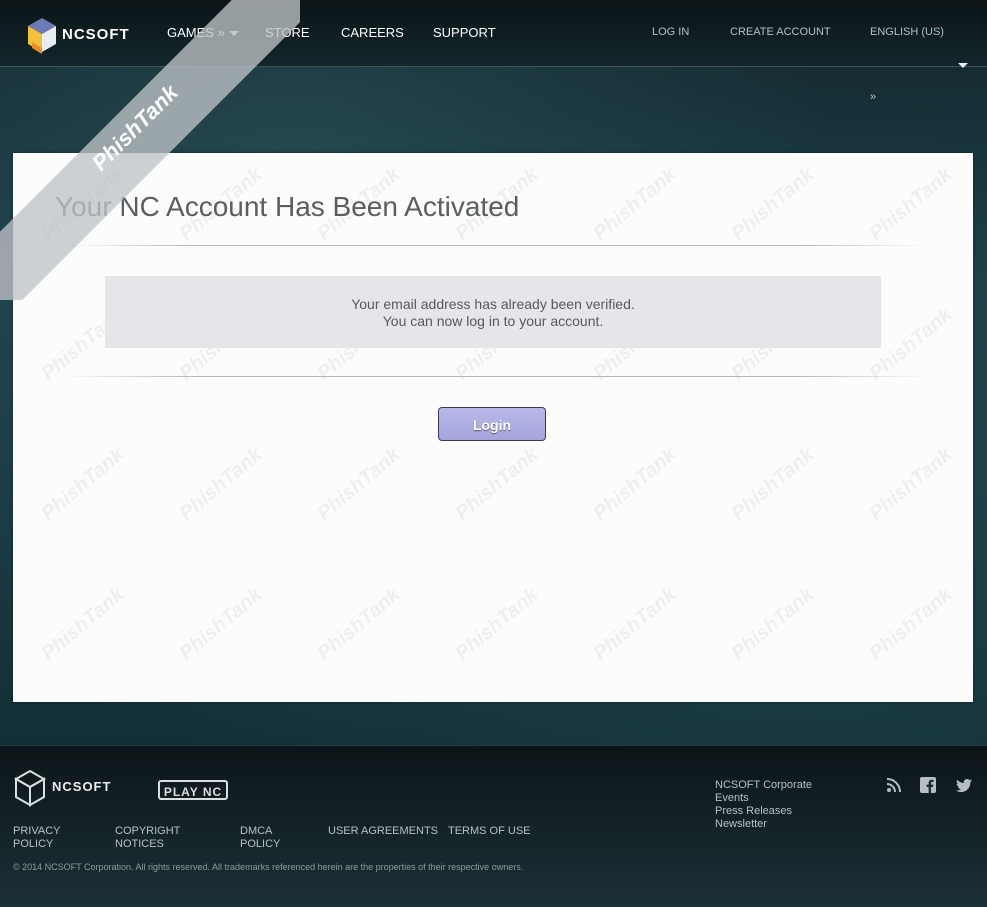  What do you see at coordinates (894, 785) in the screenshot?
I see `rss-icon` at bounding box center [894, 785].